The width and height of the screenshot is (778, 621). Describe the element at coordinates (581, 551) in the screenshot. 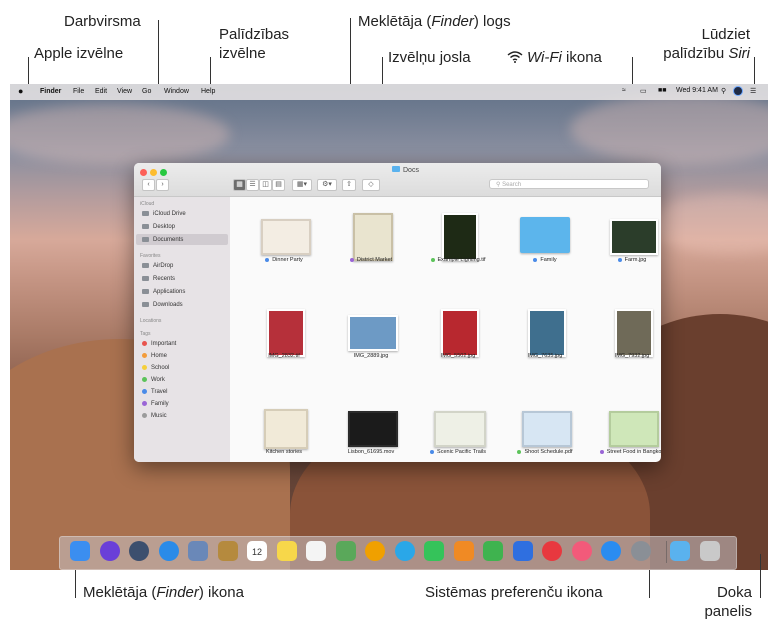

I see `music-icon` at that location.